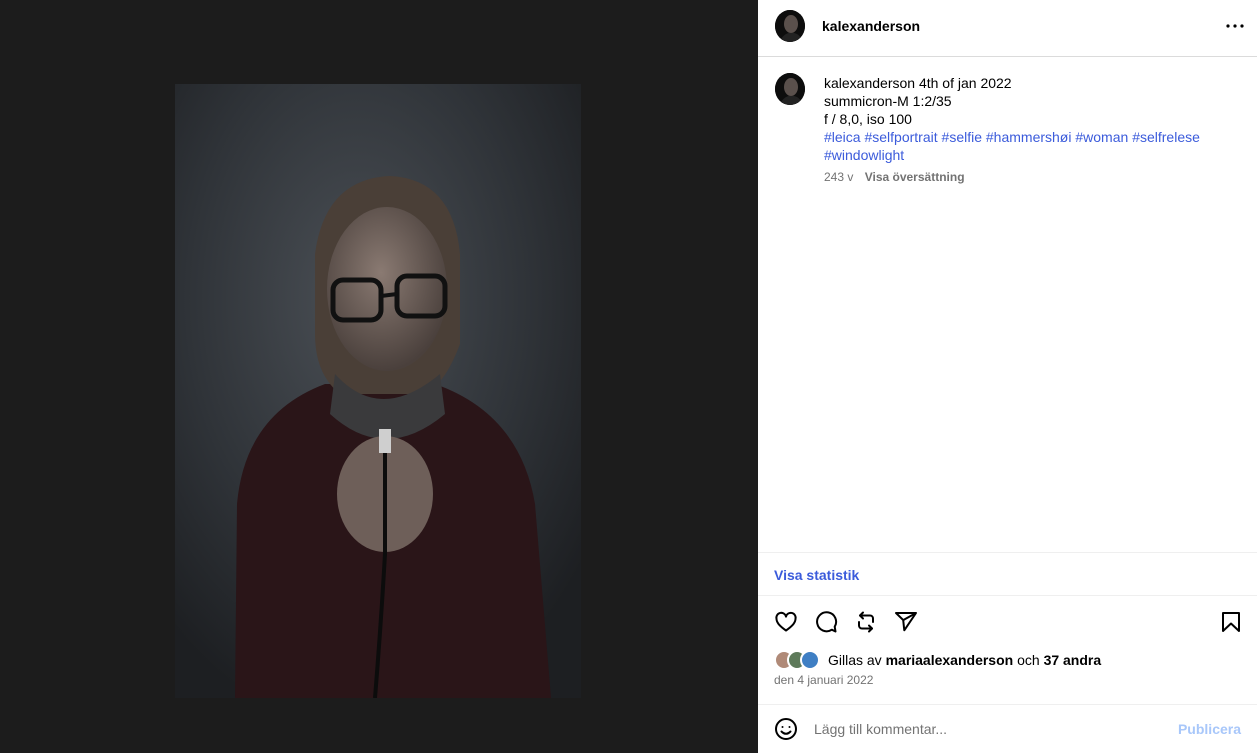  What do you see at coordinates (786, 729) in the screenshot?
I see `emoji-icon` at bounding box center [786, 729].